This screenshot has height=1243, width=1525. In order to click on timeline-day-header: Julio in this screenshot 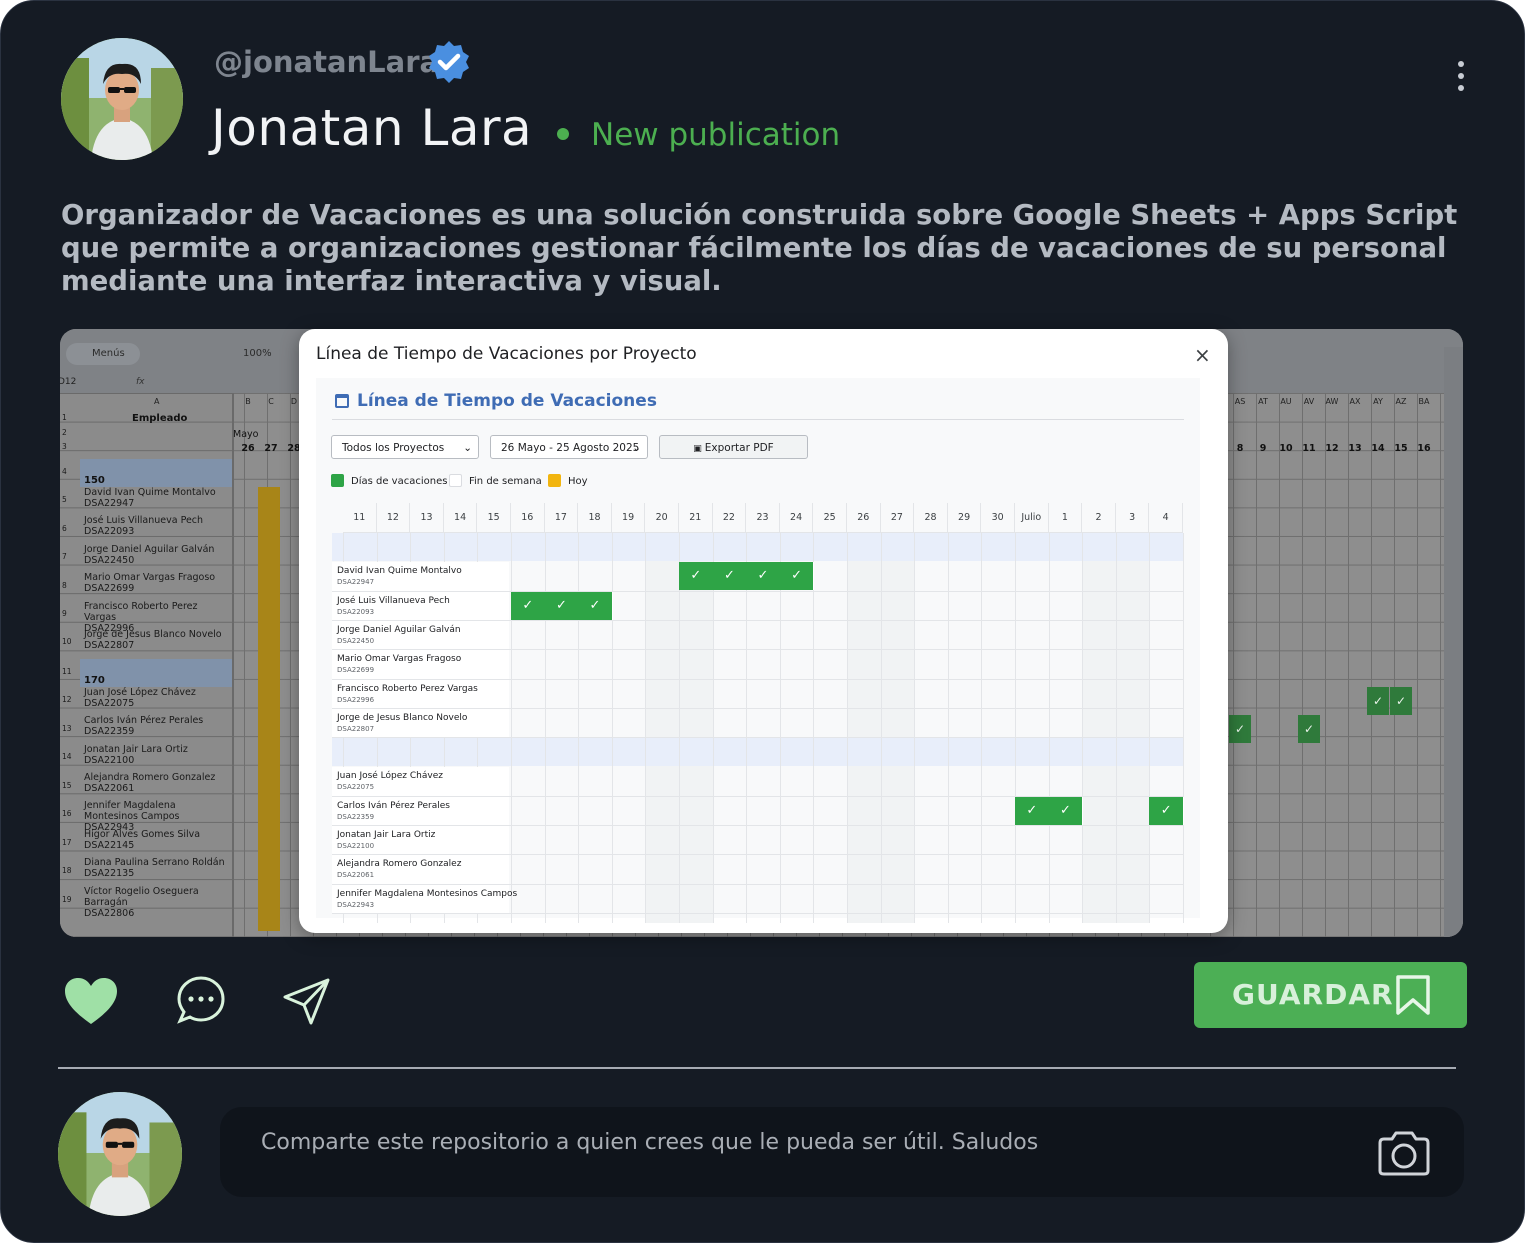, I will do `click(1032, 518)`.